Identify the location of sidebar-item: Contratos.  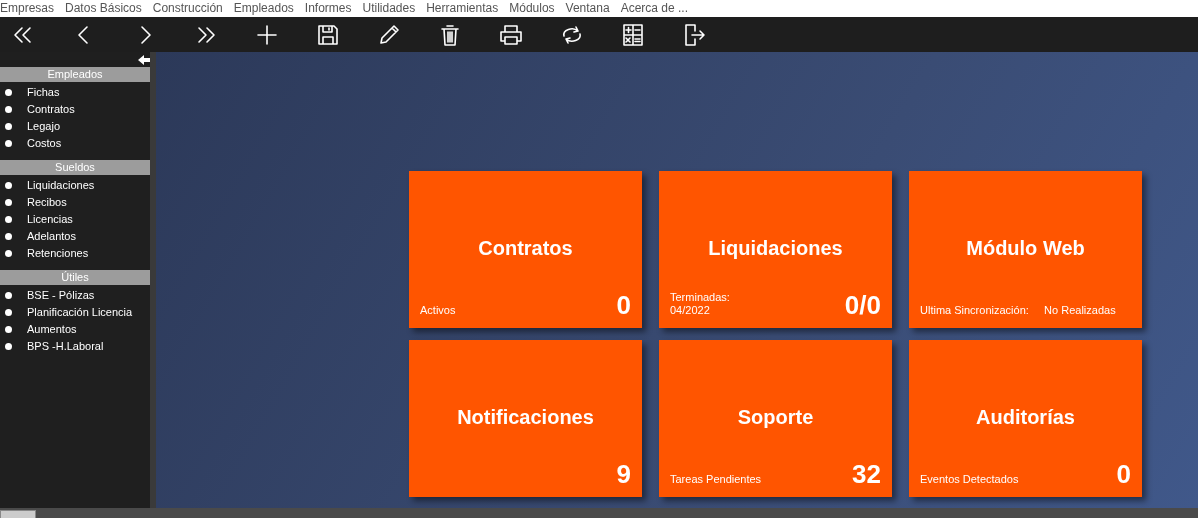
(51, 109).